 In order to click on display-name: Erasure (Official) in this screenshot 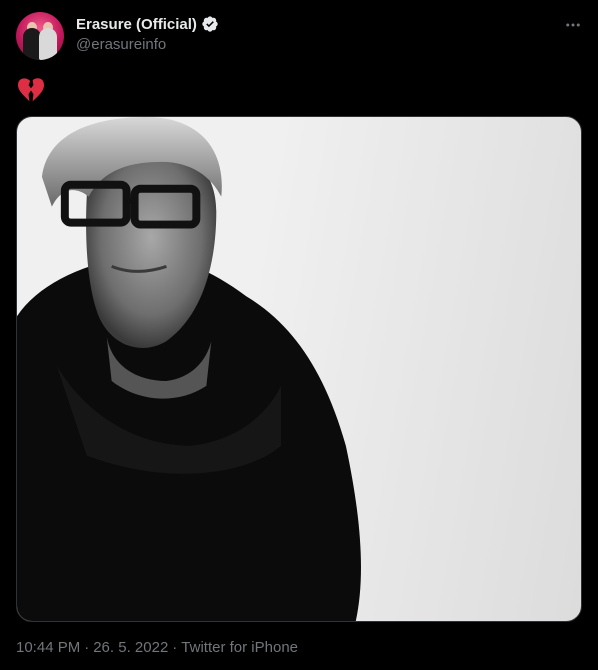, I will do `click(136, 24)`.